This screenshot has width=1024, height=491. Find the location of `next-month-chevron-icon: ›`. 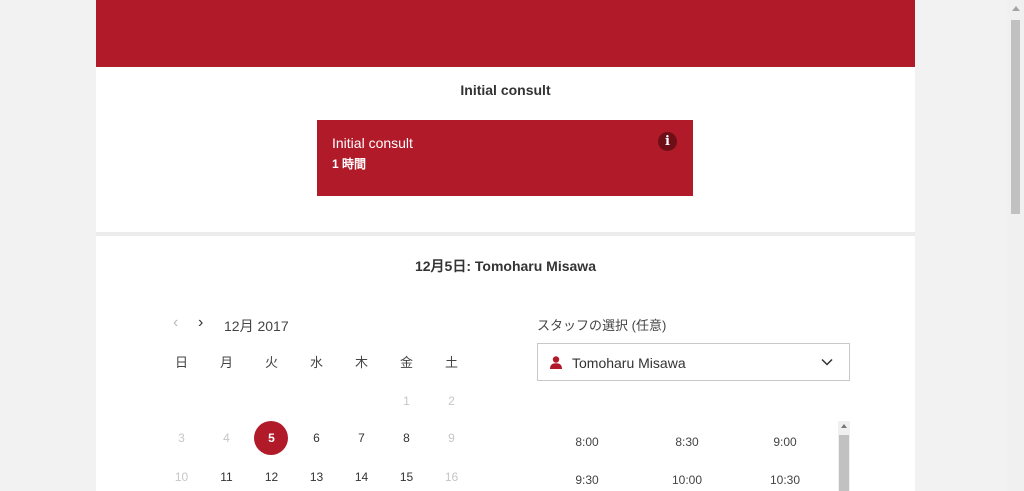

next-month-chevron-icon: › is located at coordinates (200, 323).